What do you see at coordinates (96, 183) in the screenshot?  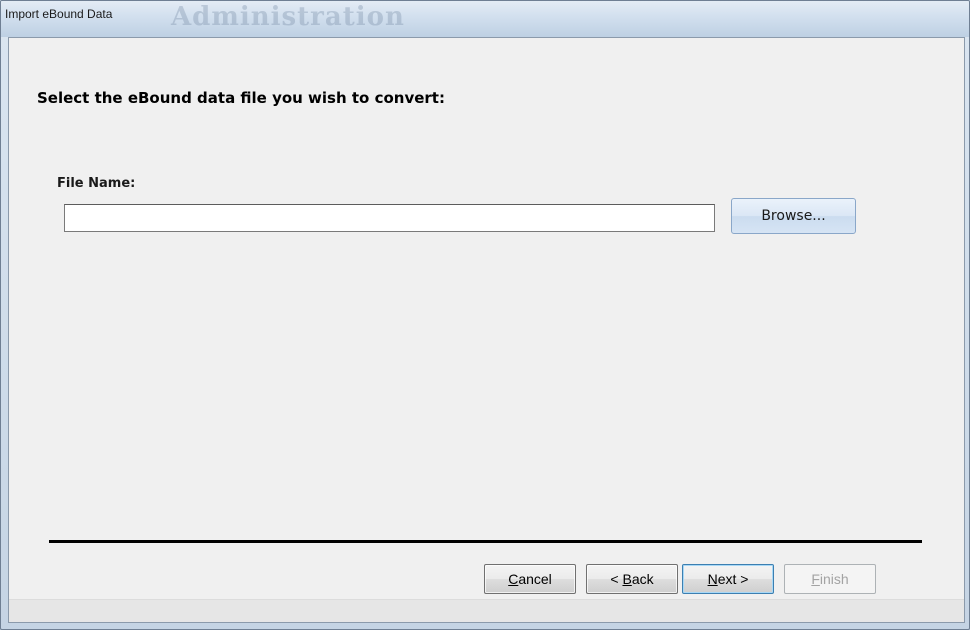 I see `file-name-label: File Name:` at bounding box center [96, 183].